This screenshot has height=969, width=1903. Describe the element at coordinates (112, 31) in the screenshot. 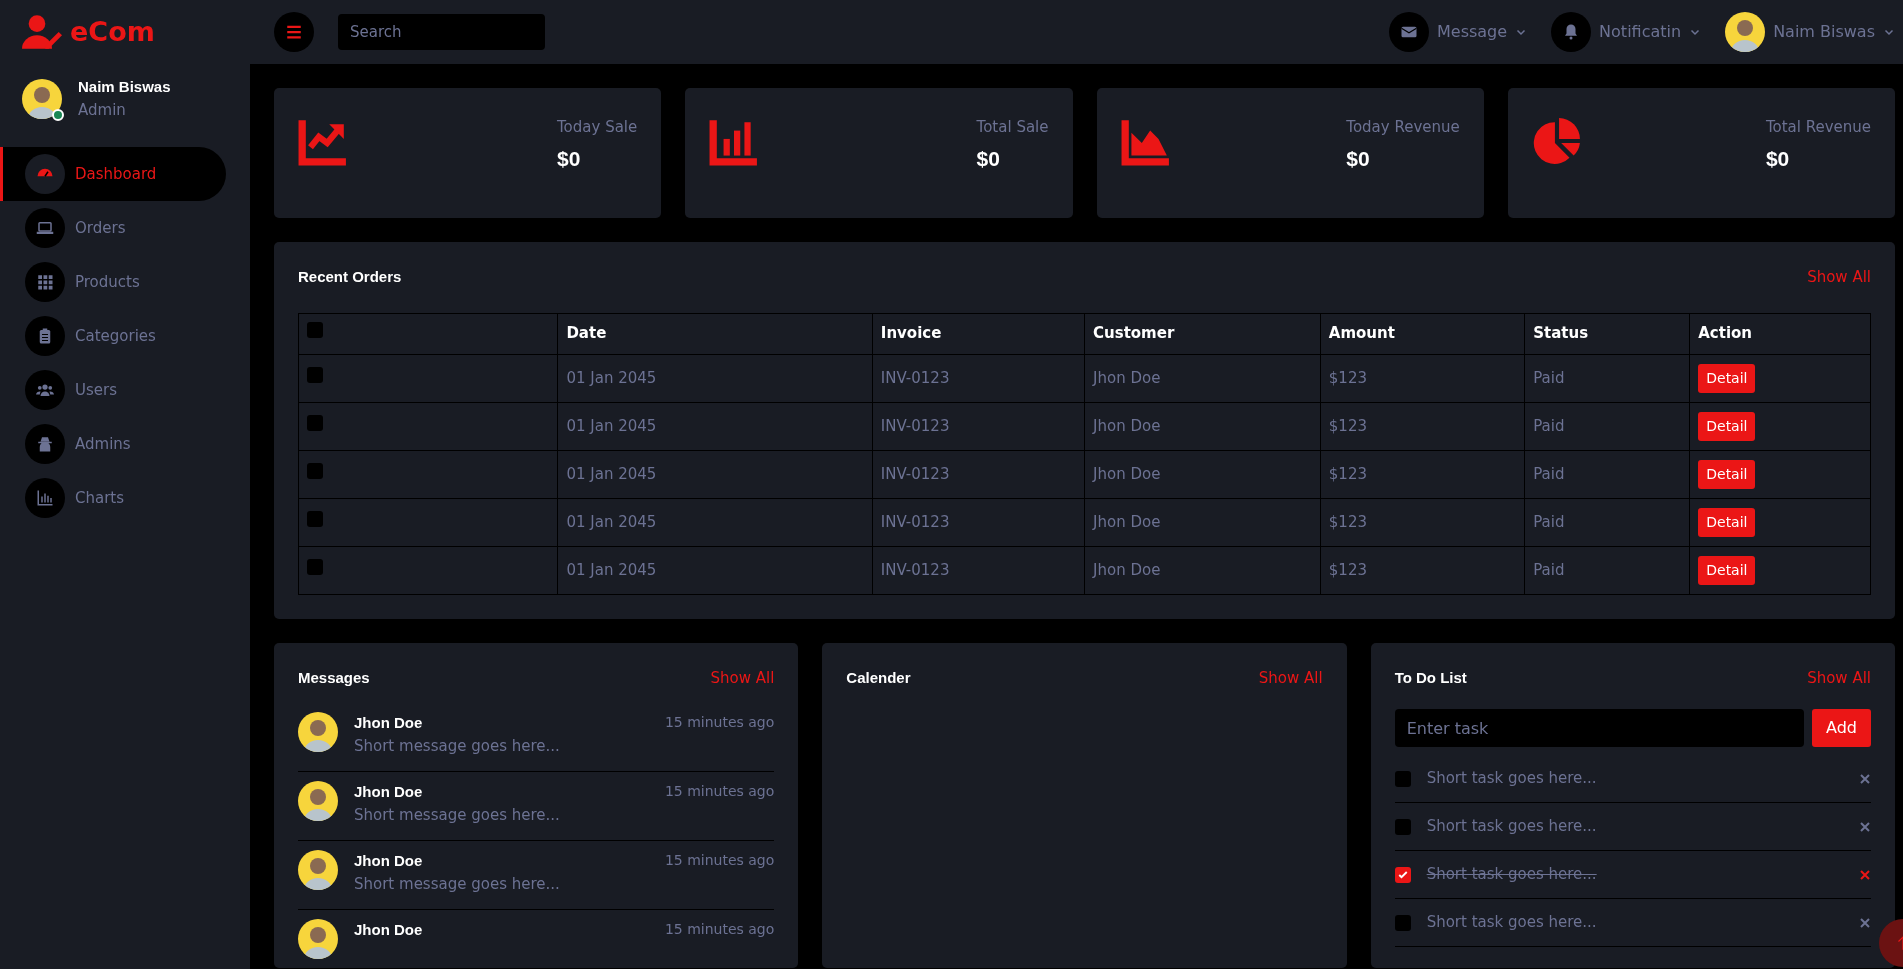

I see `brand-name: eCom` at that location.